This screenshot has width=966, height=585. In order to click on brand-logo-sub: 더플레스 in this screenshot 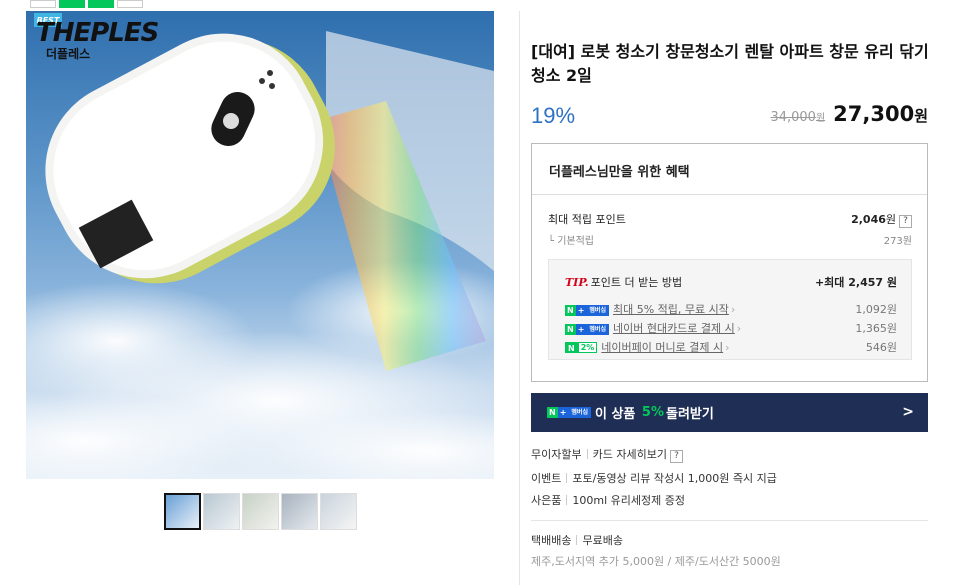, I will do `click(68, 54)`.